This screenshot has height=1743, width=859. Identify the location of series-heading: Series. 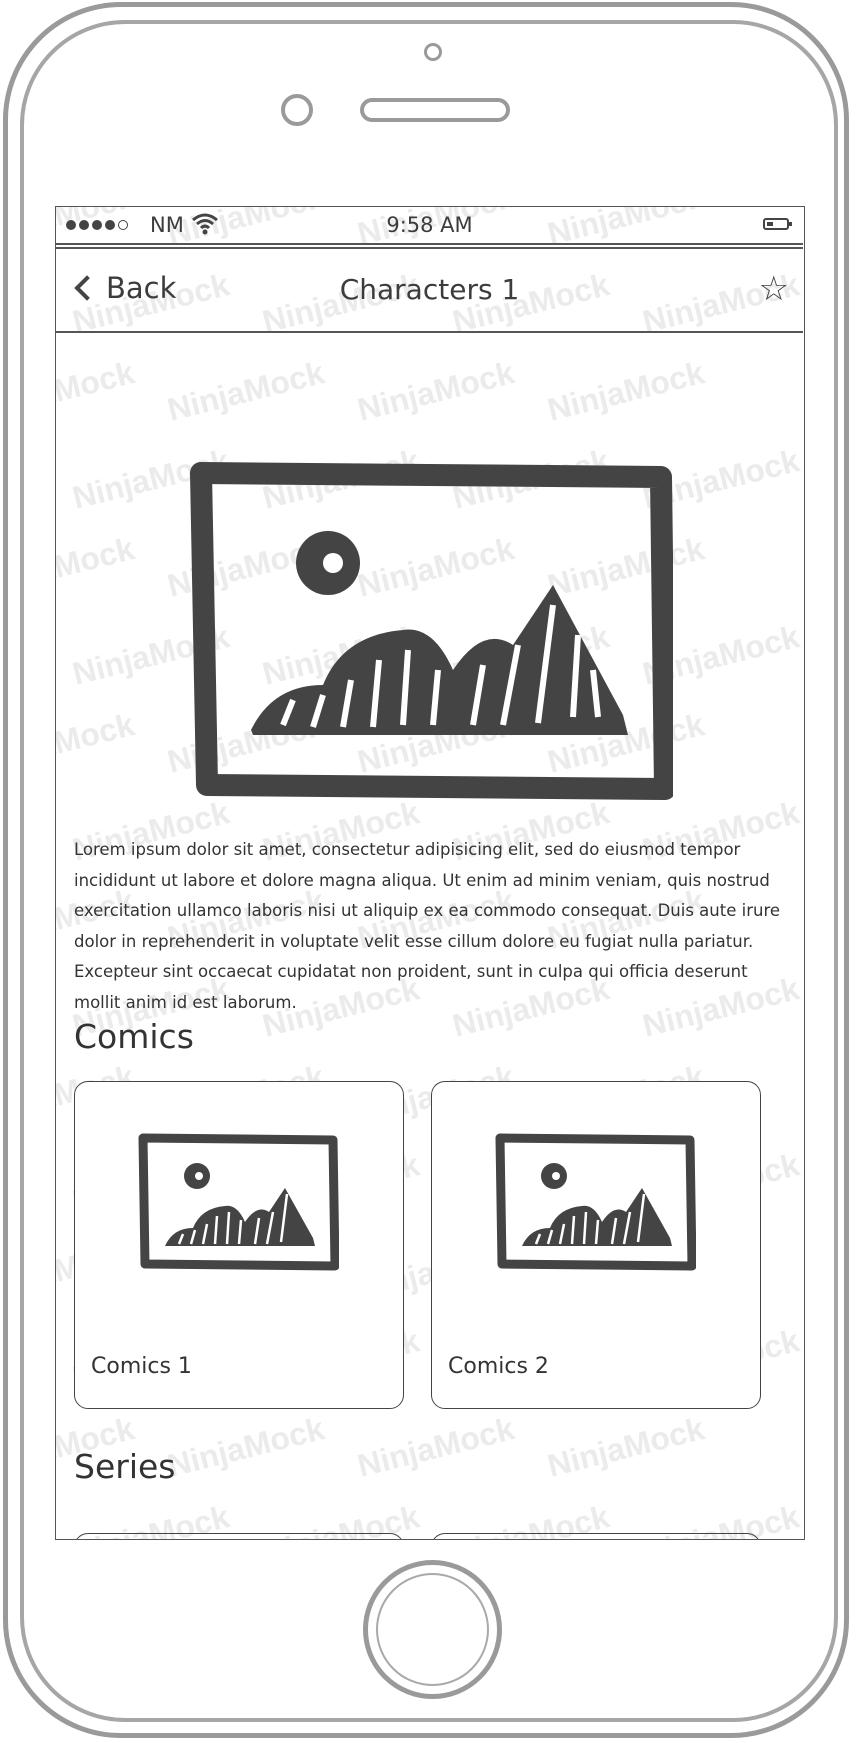
(125, 1466).